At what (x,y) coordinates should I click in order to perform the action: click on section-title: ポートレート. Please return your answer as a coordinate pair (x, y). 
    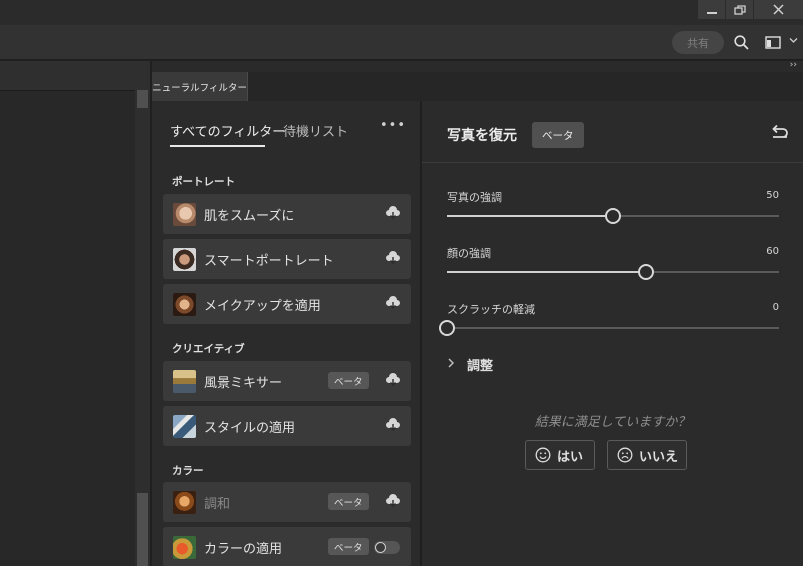
    Looking at the image, I should click on (203, 182).